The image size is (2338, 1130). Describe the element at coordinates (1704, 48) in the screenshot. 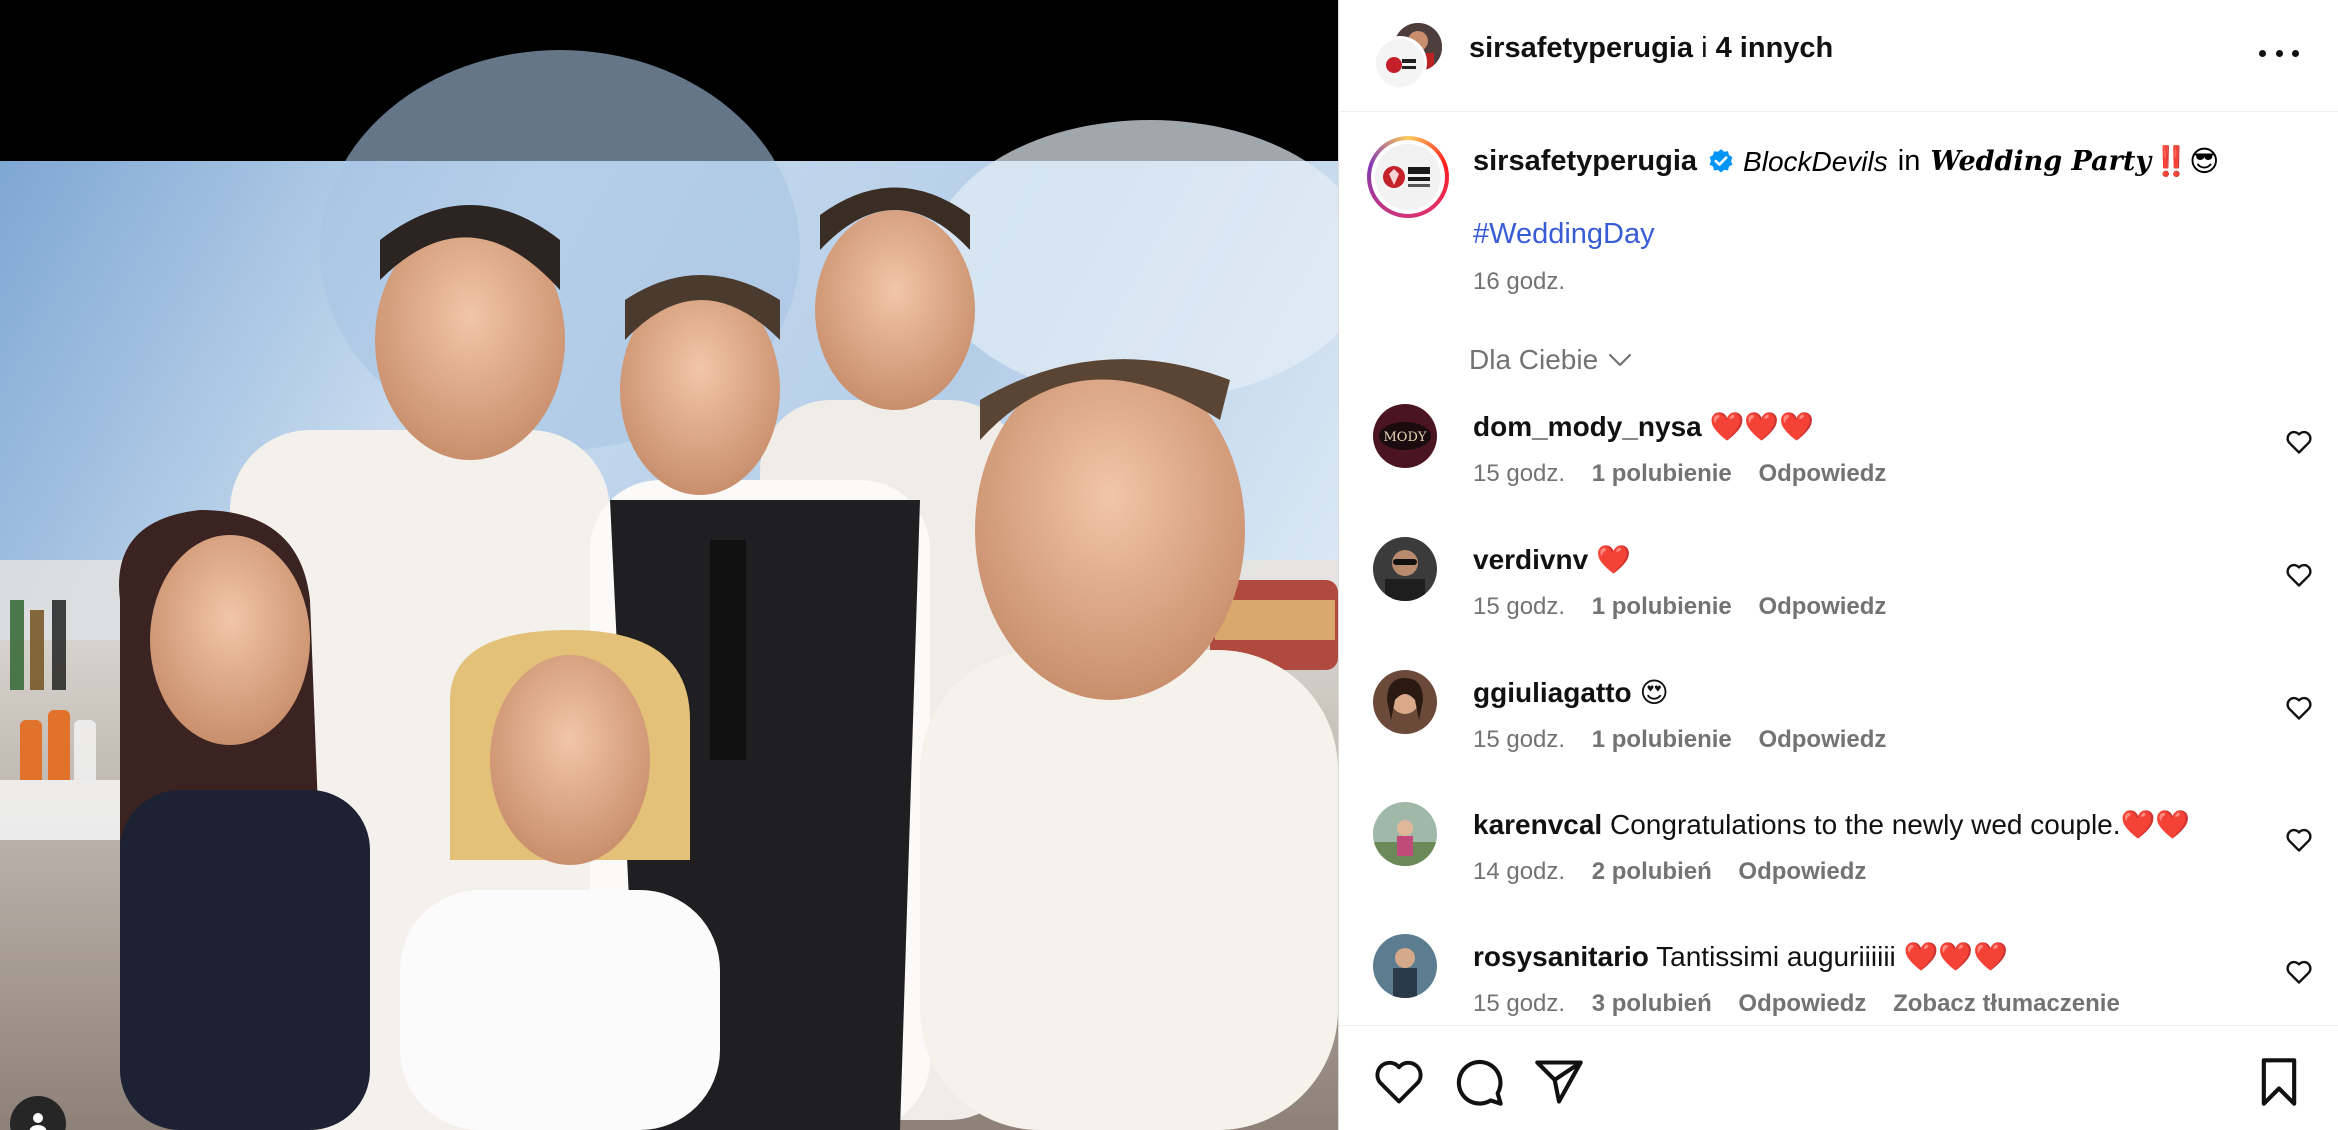

I see `author-joiner: i` at that location.